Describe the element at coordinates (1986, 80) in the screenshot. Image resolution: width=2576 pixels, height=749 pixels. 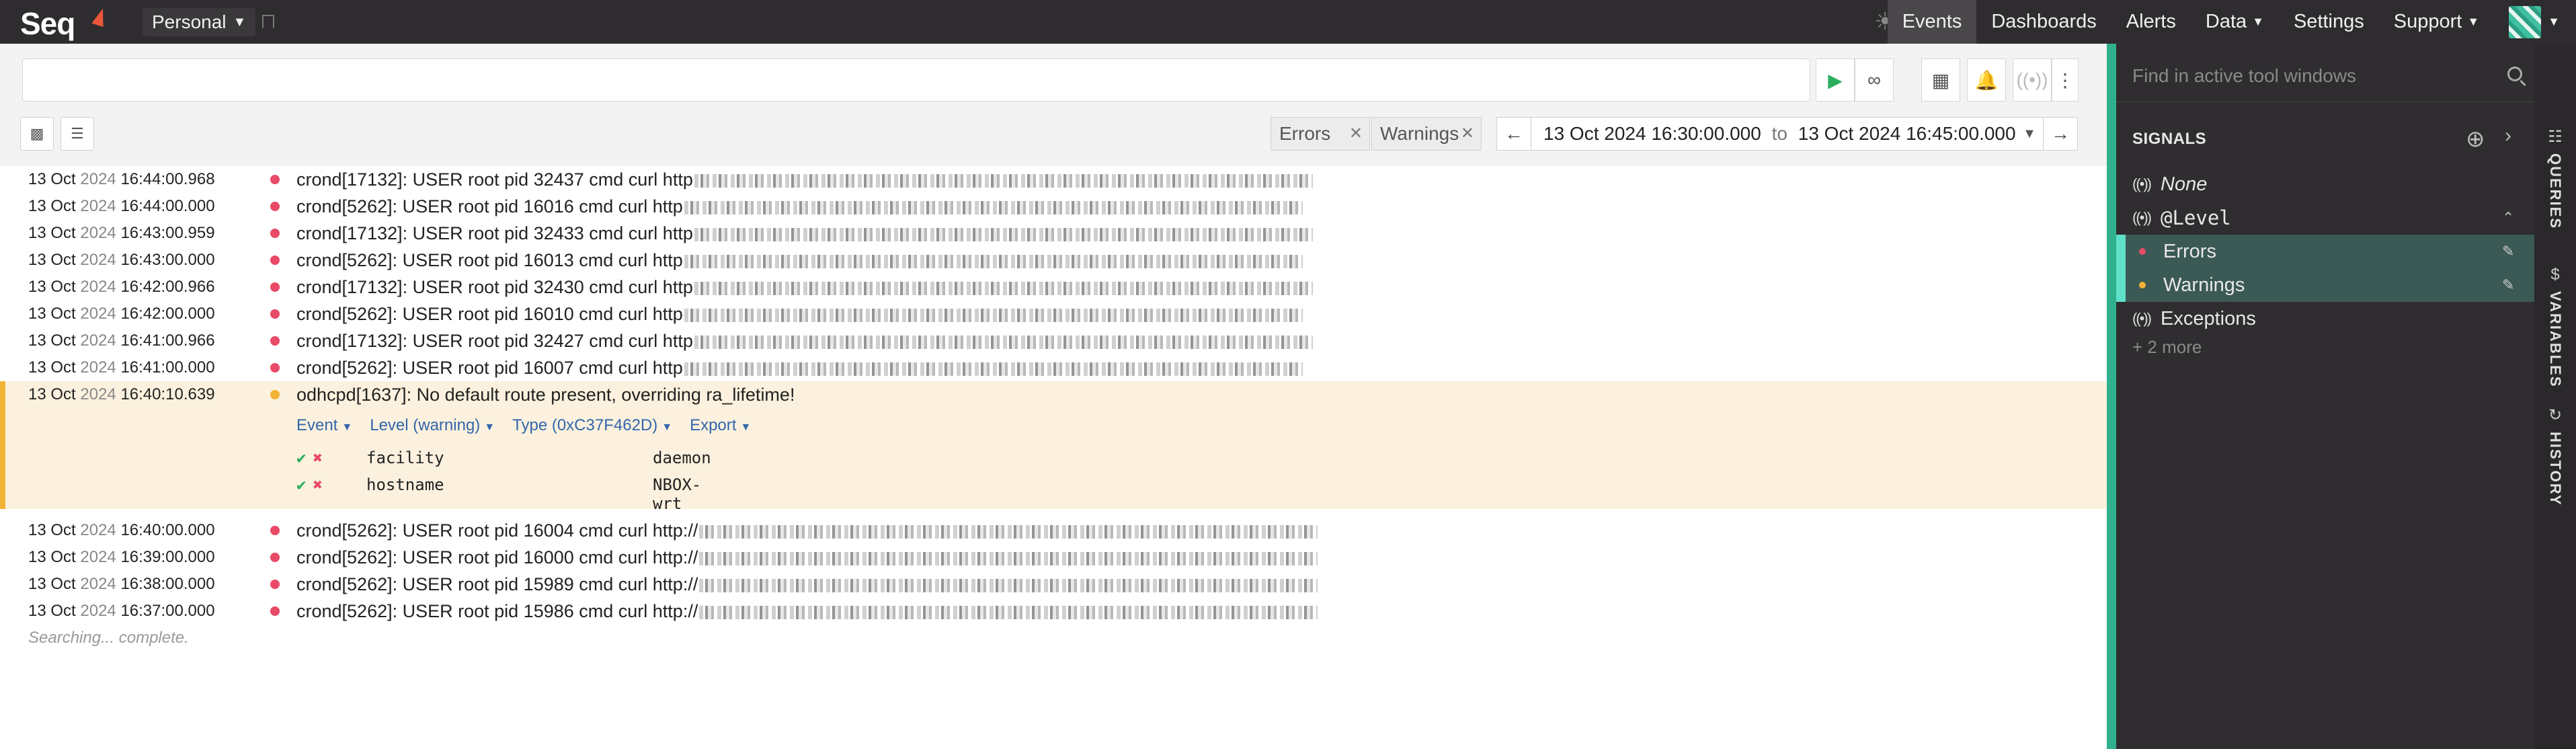
I see `add-alert-icon: 🔔` at that location.